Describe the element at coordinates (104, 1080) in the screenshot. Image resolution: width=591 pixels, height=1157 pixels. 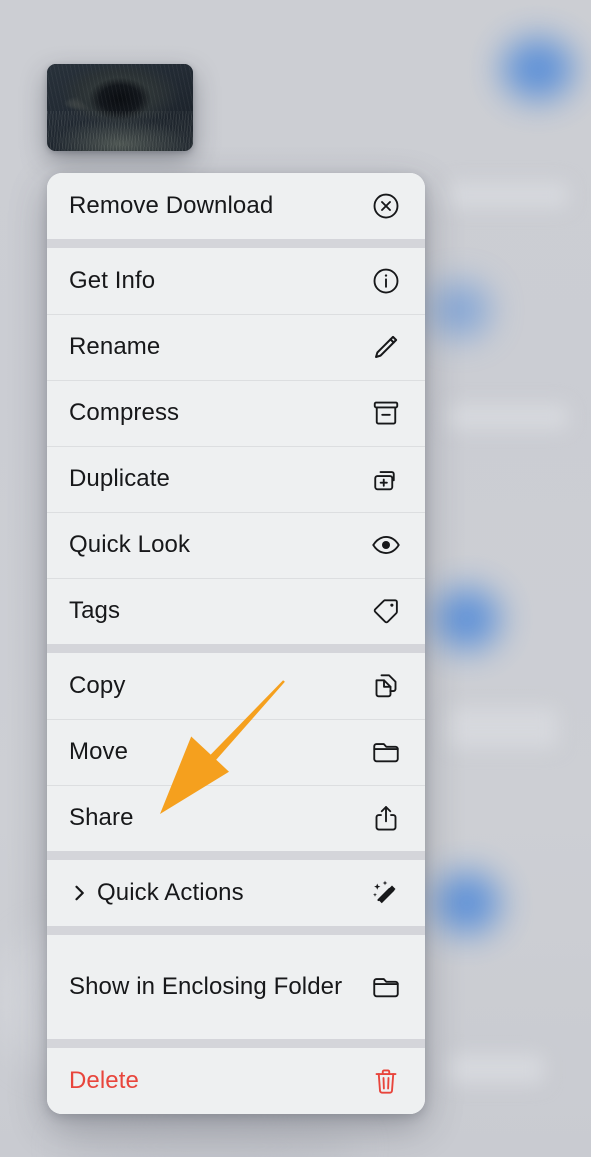
I see `menu-item-label: Delete` at that location.